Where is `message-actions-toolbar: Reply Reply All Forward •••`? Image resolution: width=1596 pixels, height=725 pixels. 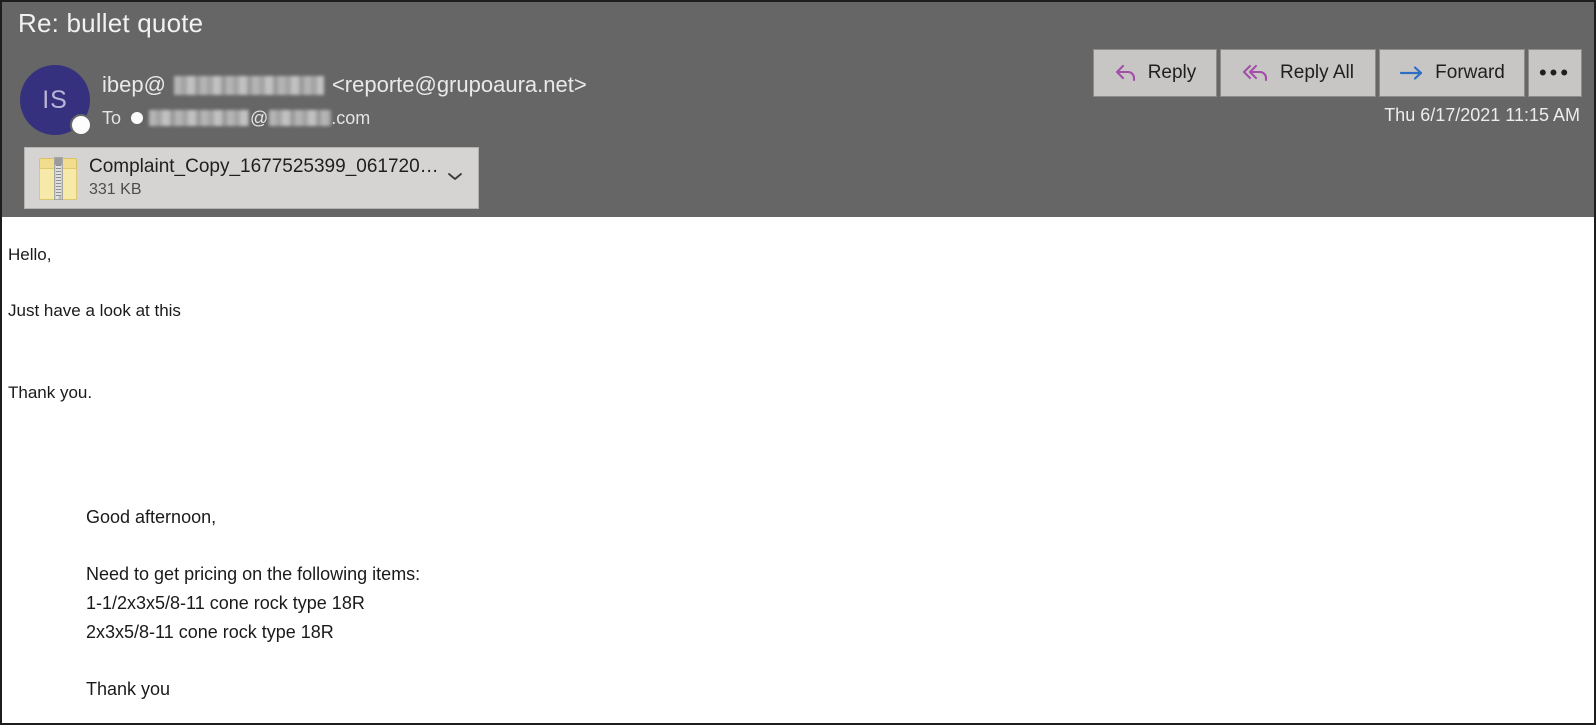 message-actions-toolbar: Reply Reply All Forward ••• is located at coordinates (1337, 73).